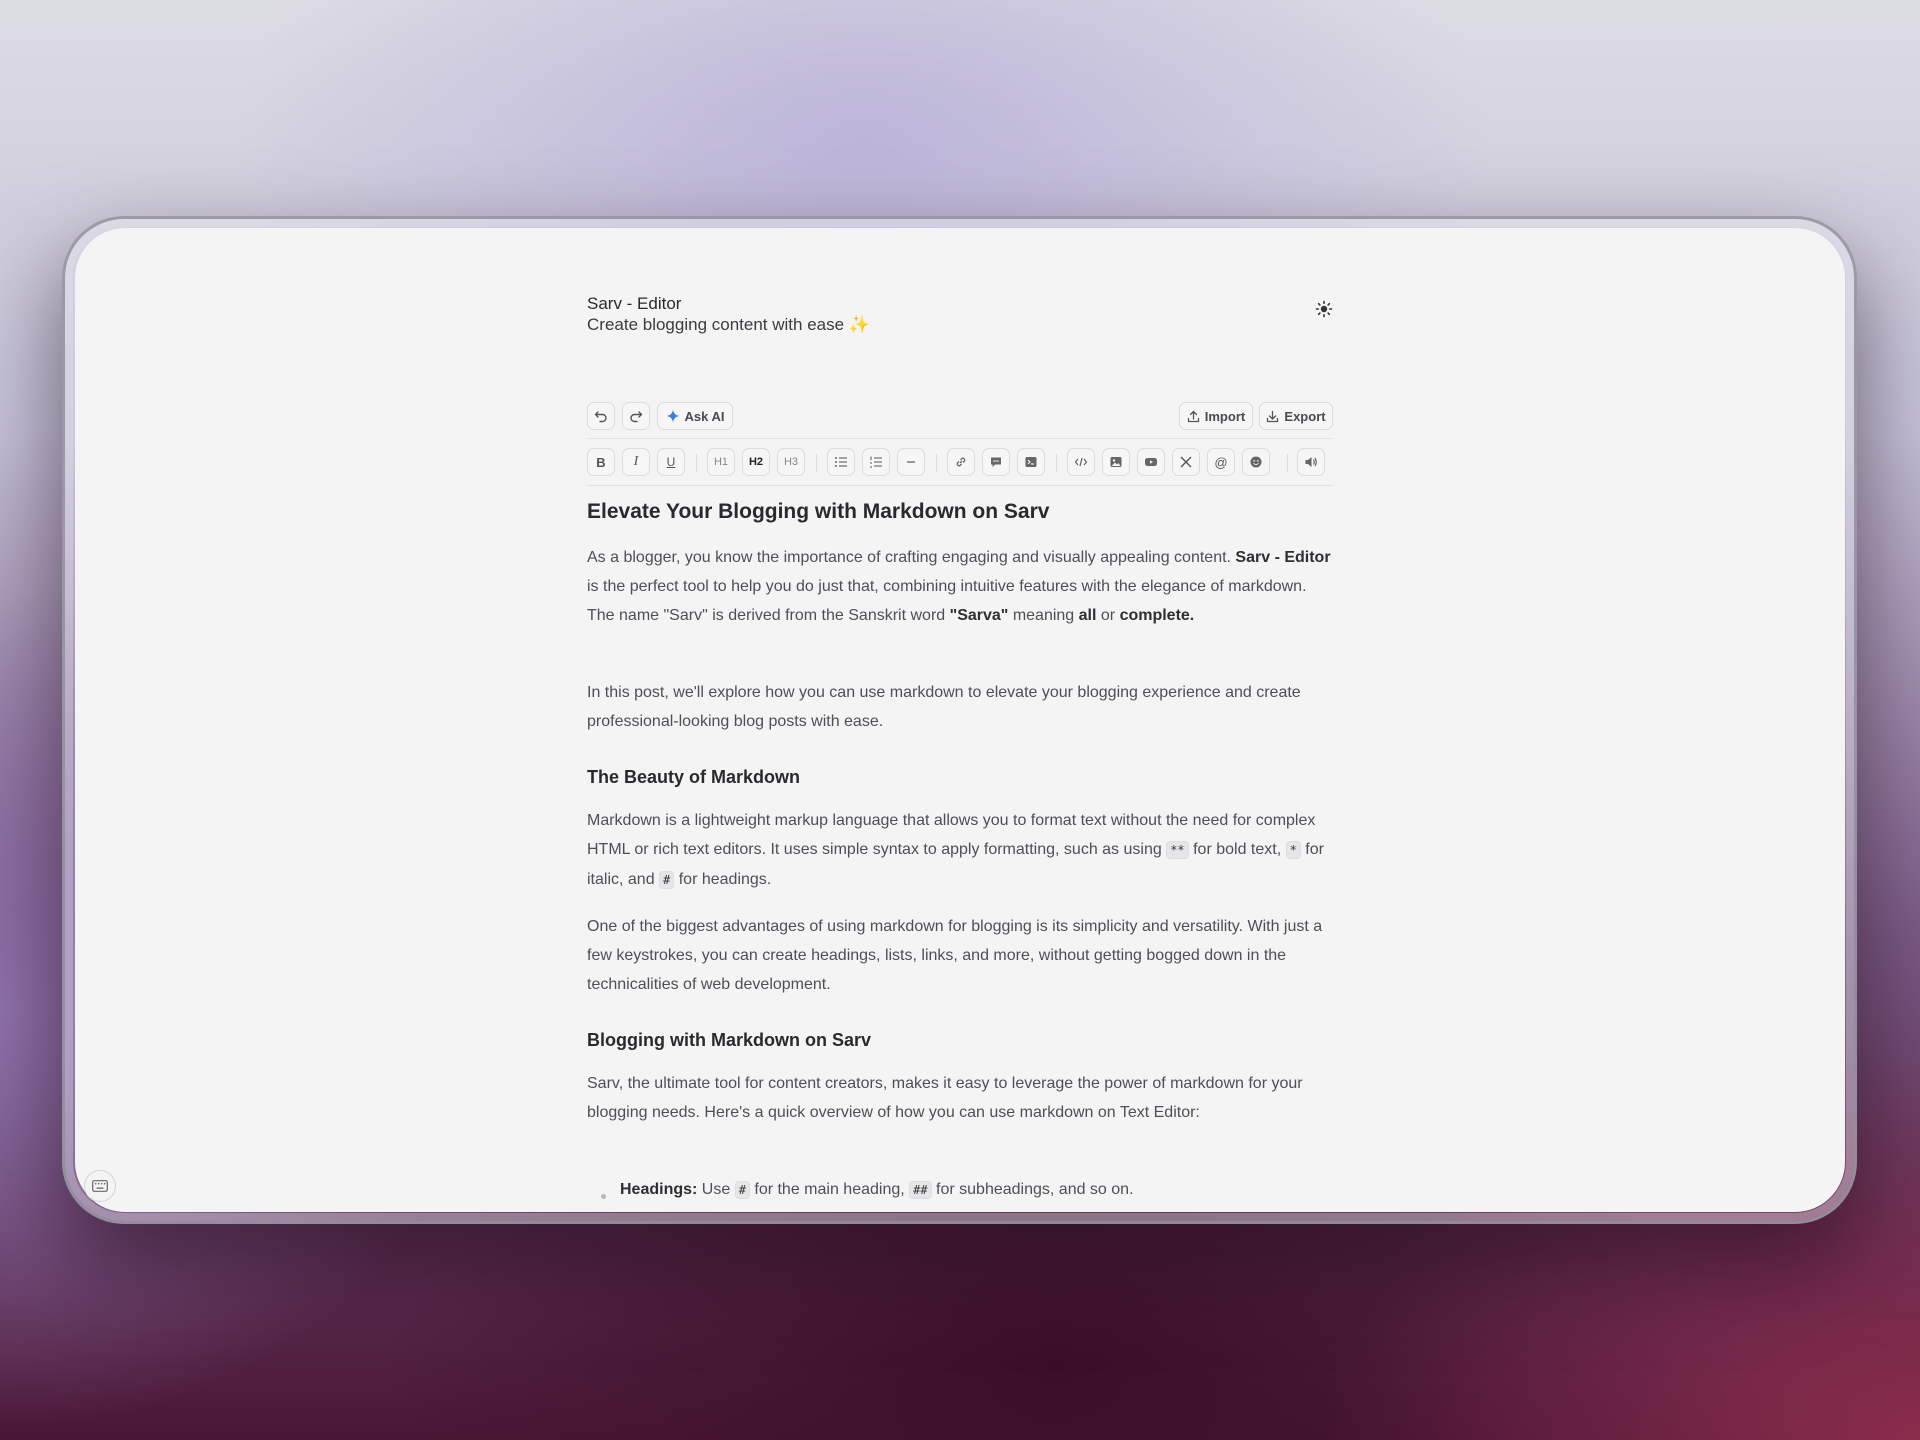 The height and width of the screenshot is (1440, 1920). What do you see at coordinates (829, 1189) in the screenshot?
I see `paragraph-text: for the main heading,` at bounding box center [829, 1189].